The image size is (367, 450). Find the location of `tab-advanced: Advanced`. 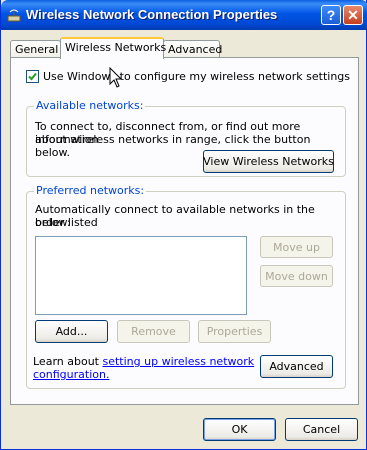

tab-advanced: Advanced is located at coordinates (192, 49).